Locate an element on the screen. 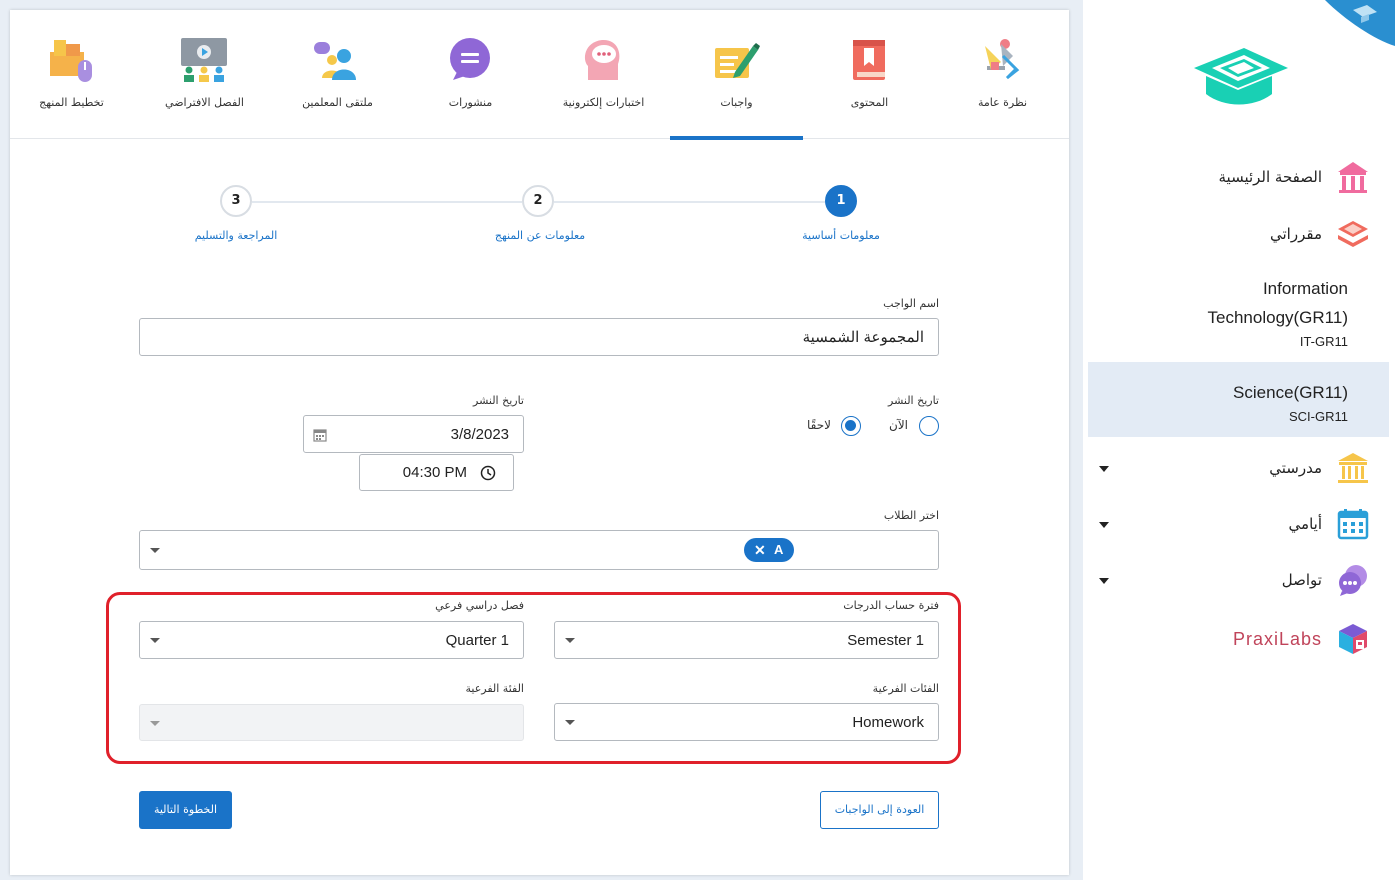 The height and width of the screenshot is (880, 1395). tab-posts: منشورات is located at coordinates (470, 74).